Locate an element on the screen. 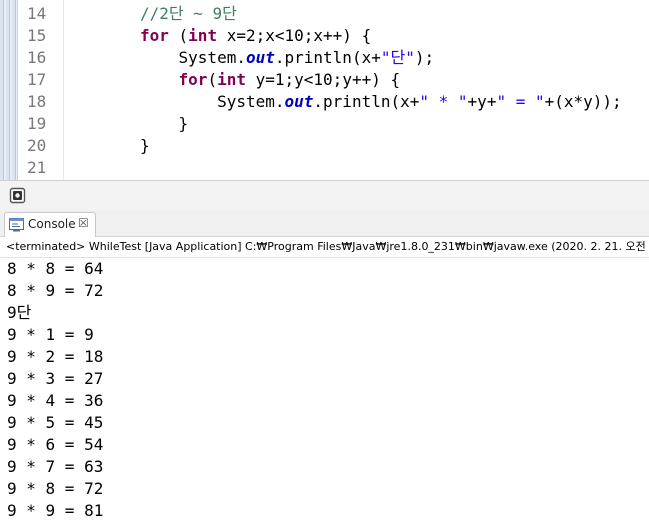 This screenshot has width=649, height=530. console-tab-bar: Console ☒ is located at coordinates (324, 223).